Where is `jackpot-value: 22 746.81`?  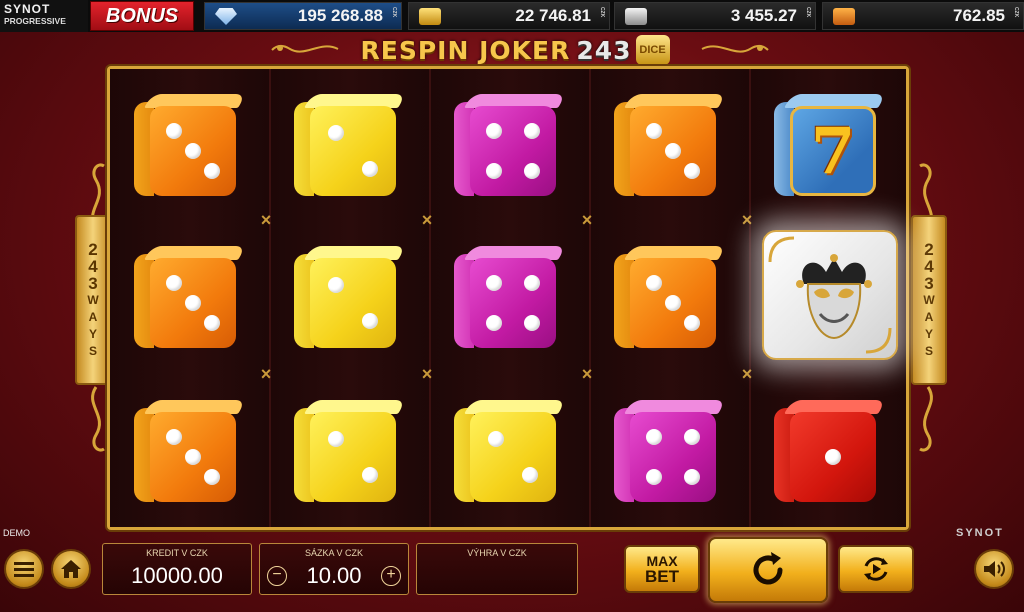
jackpot-value: 22 746.81 is located at coordinates (553, 15).